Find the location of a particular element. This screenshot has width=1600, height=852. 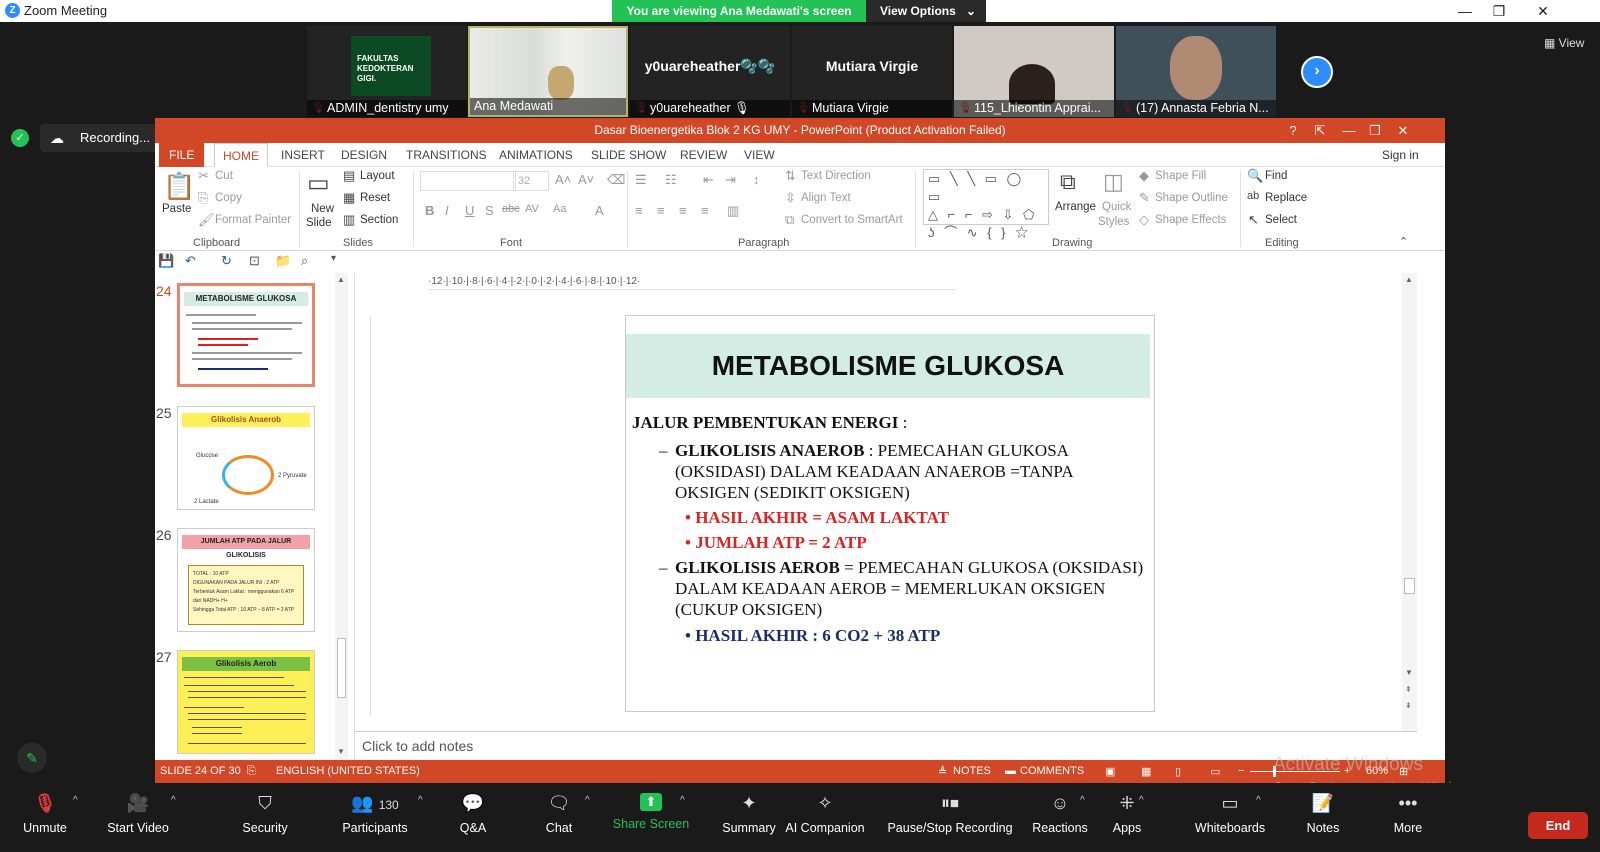

format-painter-button: Format Painter is located at coordinates (253, 220).